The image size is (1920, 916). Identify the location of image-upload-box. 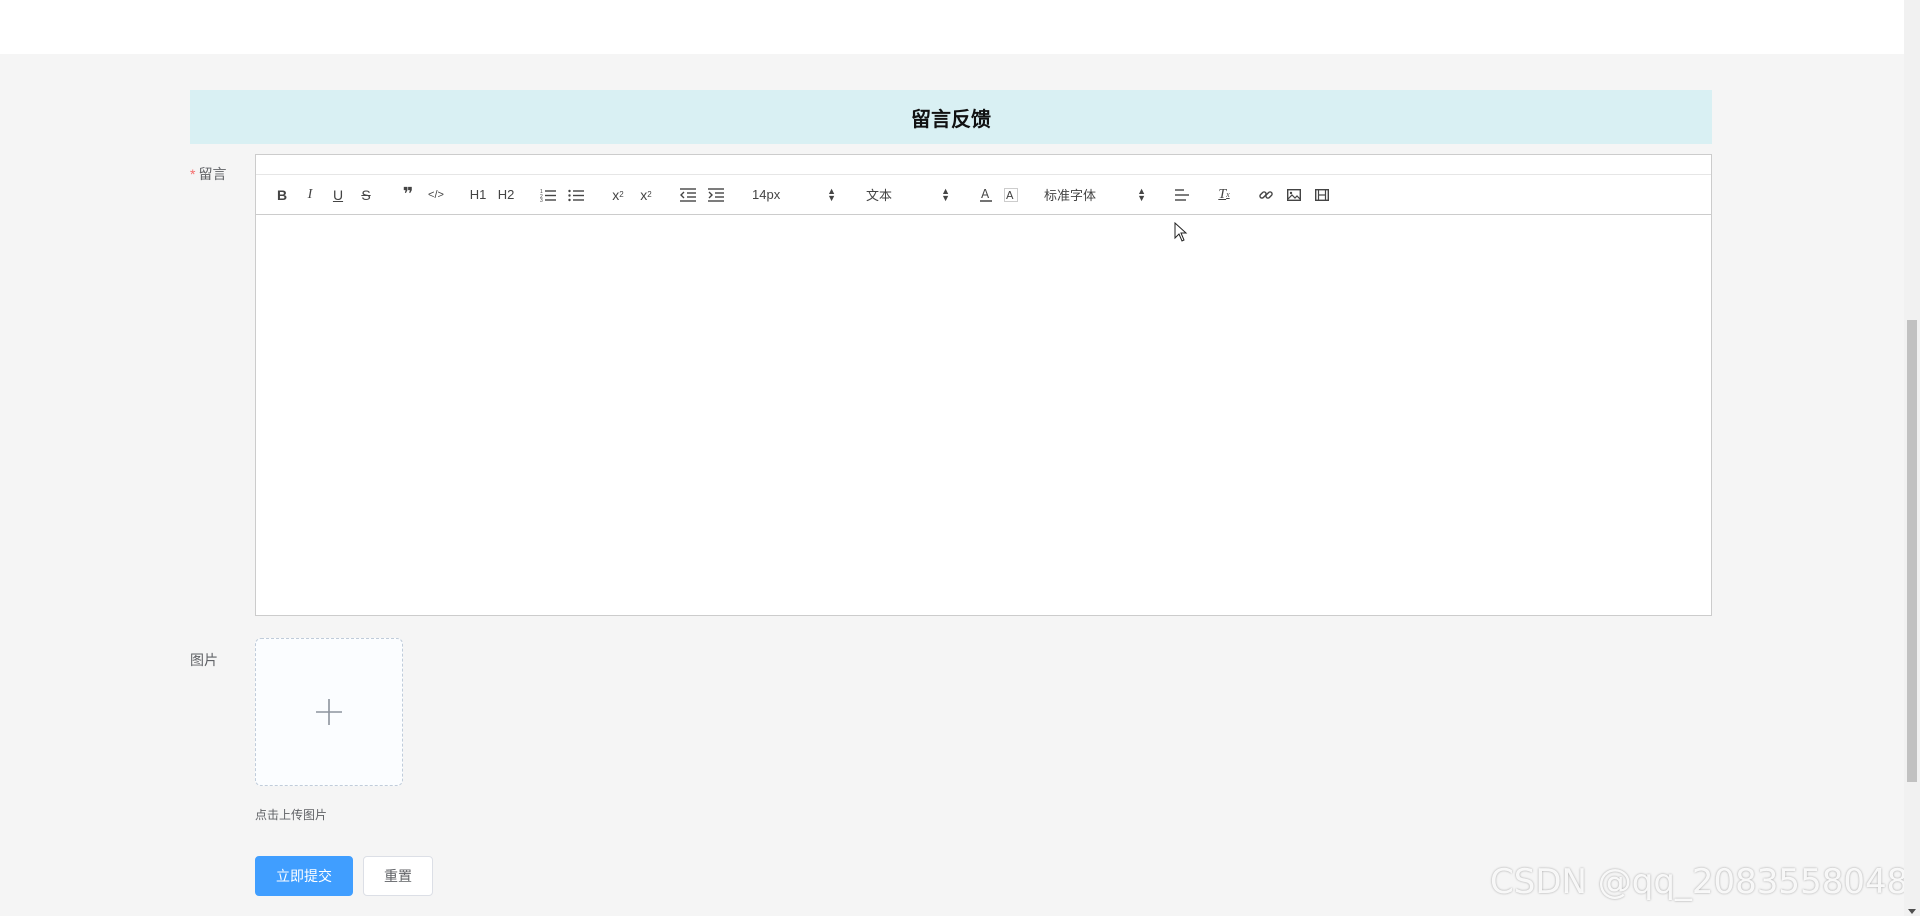
(329, 712).